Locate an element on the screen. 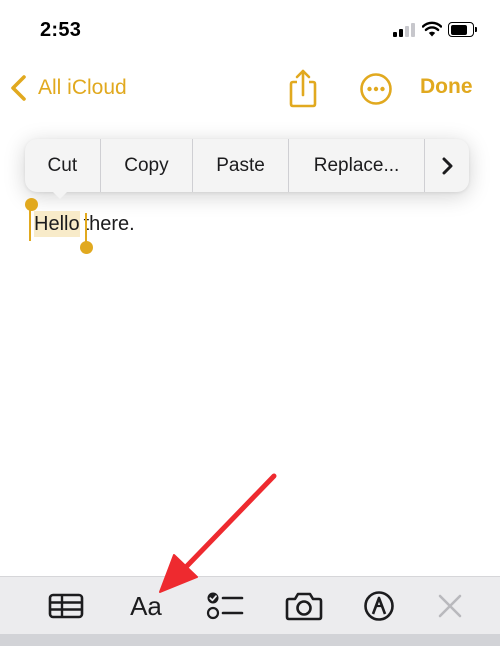 The width and height of the screenshot is (500, 646). menu-more-button is located at coordinates (447, 165).